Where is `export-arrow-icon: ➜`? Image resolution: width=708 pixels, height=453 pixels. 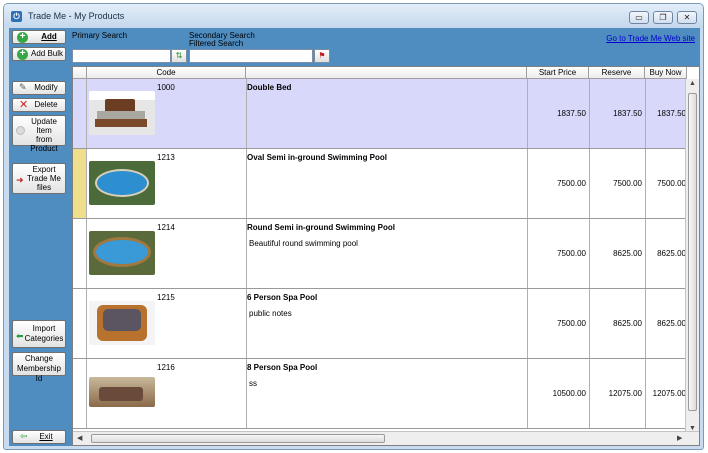 export-arrow-icon: ➜ is located at coordinates (20, 180).